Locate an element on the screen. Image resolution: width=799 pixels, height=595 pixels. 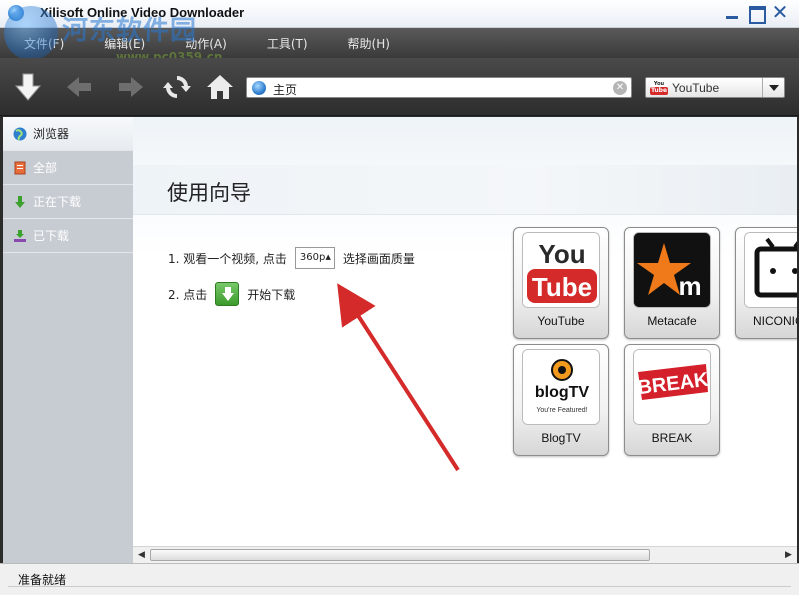
site-tile-break: BREAK BREAK is located at coordinates (672, 400).